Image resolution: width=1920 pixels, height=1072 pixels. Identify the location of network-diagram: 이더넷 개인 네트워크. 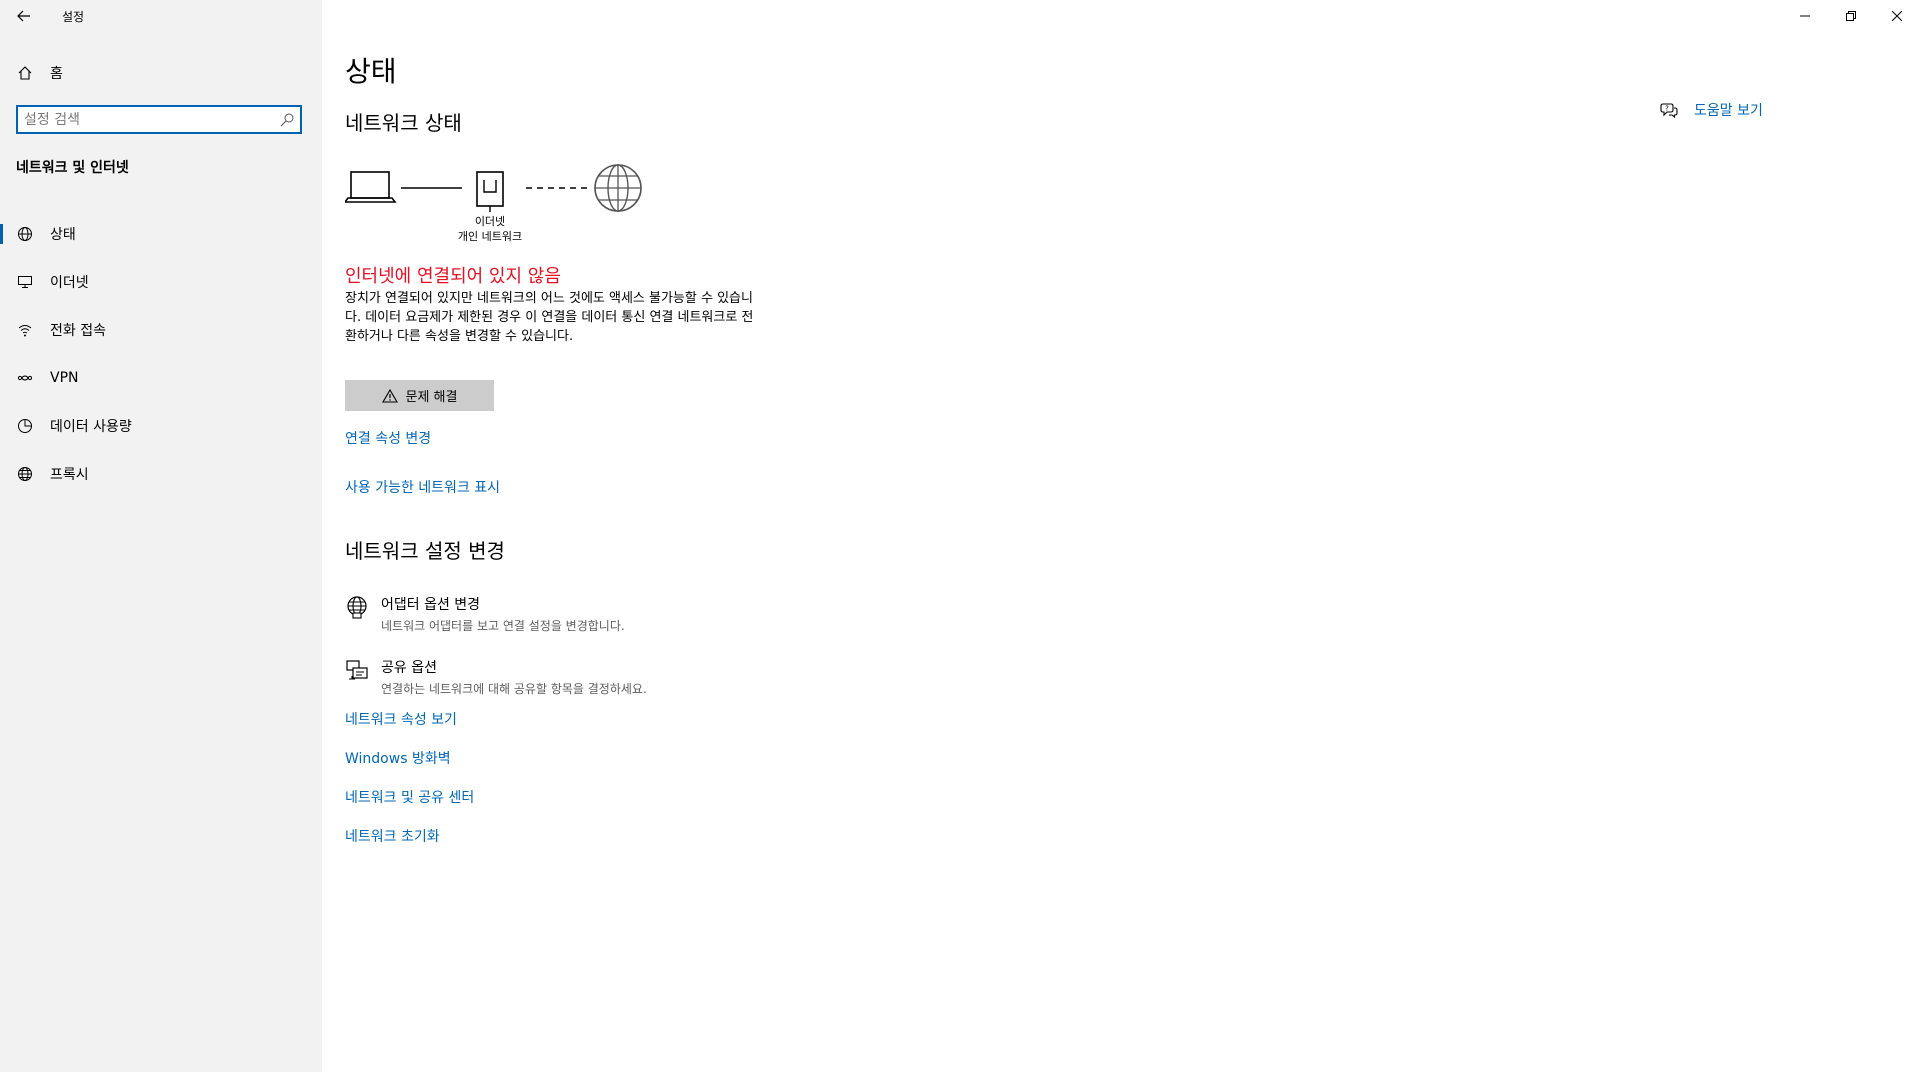
(505, 205).